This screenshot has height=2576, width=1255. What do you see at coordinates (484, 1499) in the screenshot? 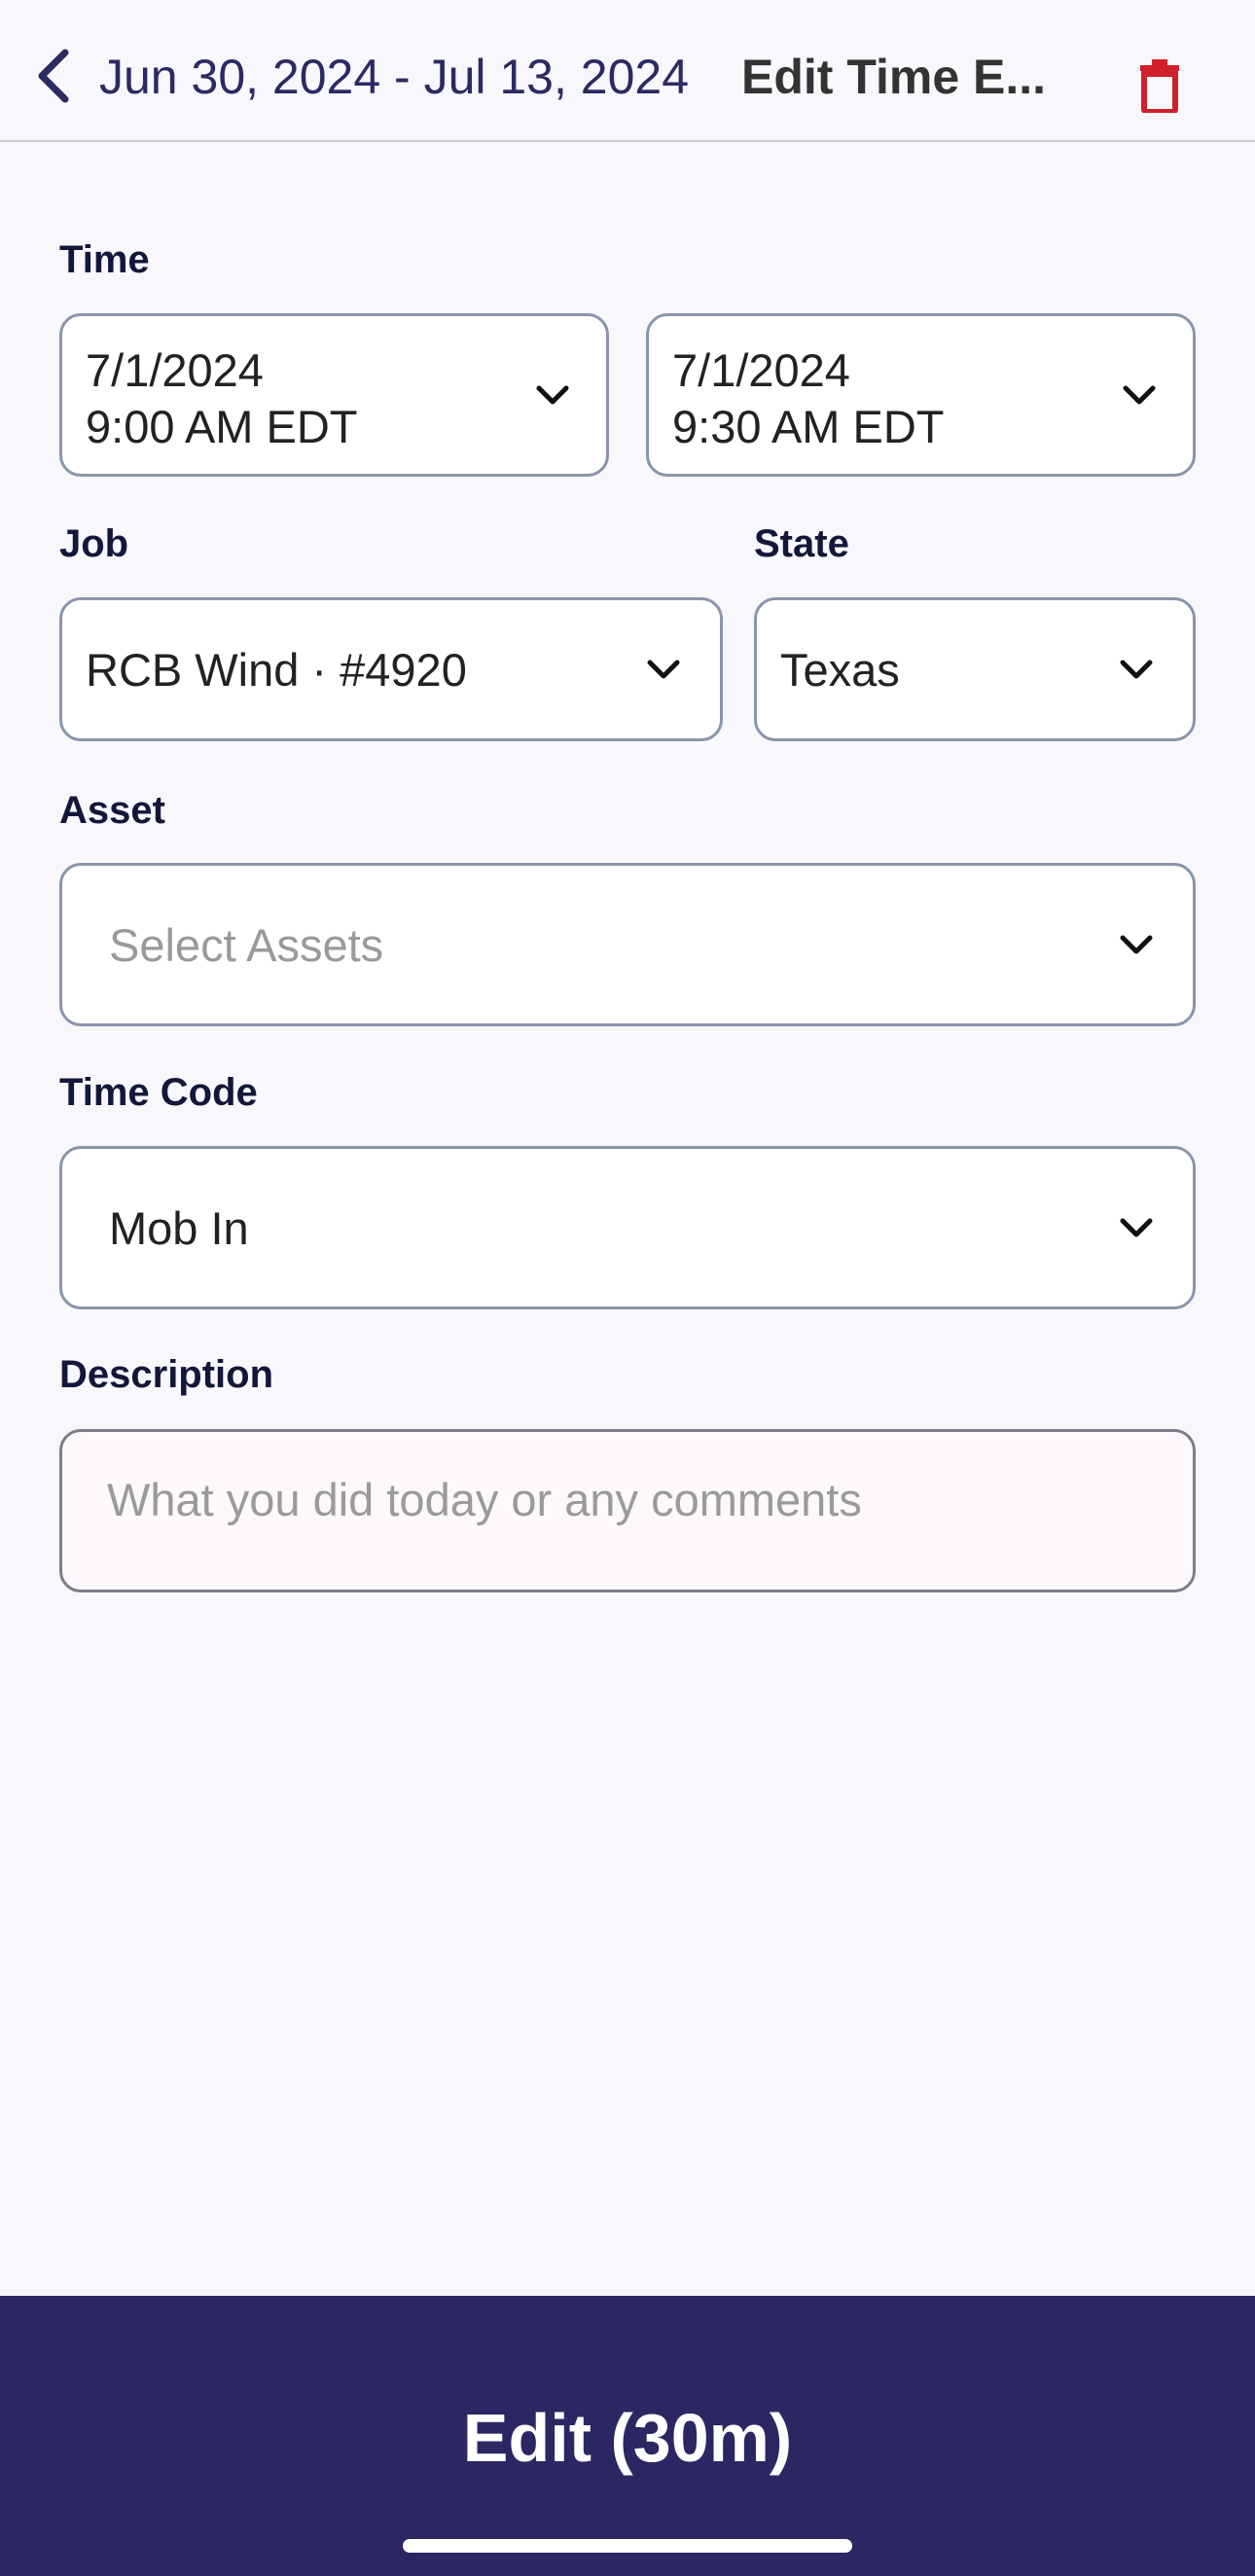
I see `description-placeholder: What you did today or any comments` at bounding box center [484, 1499].